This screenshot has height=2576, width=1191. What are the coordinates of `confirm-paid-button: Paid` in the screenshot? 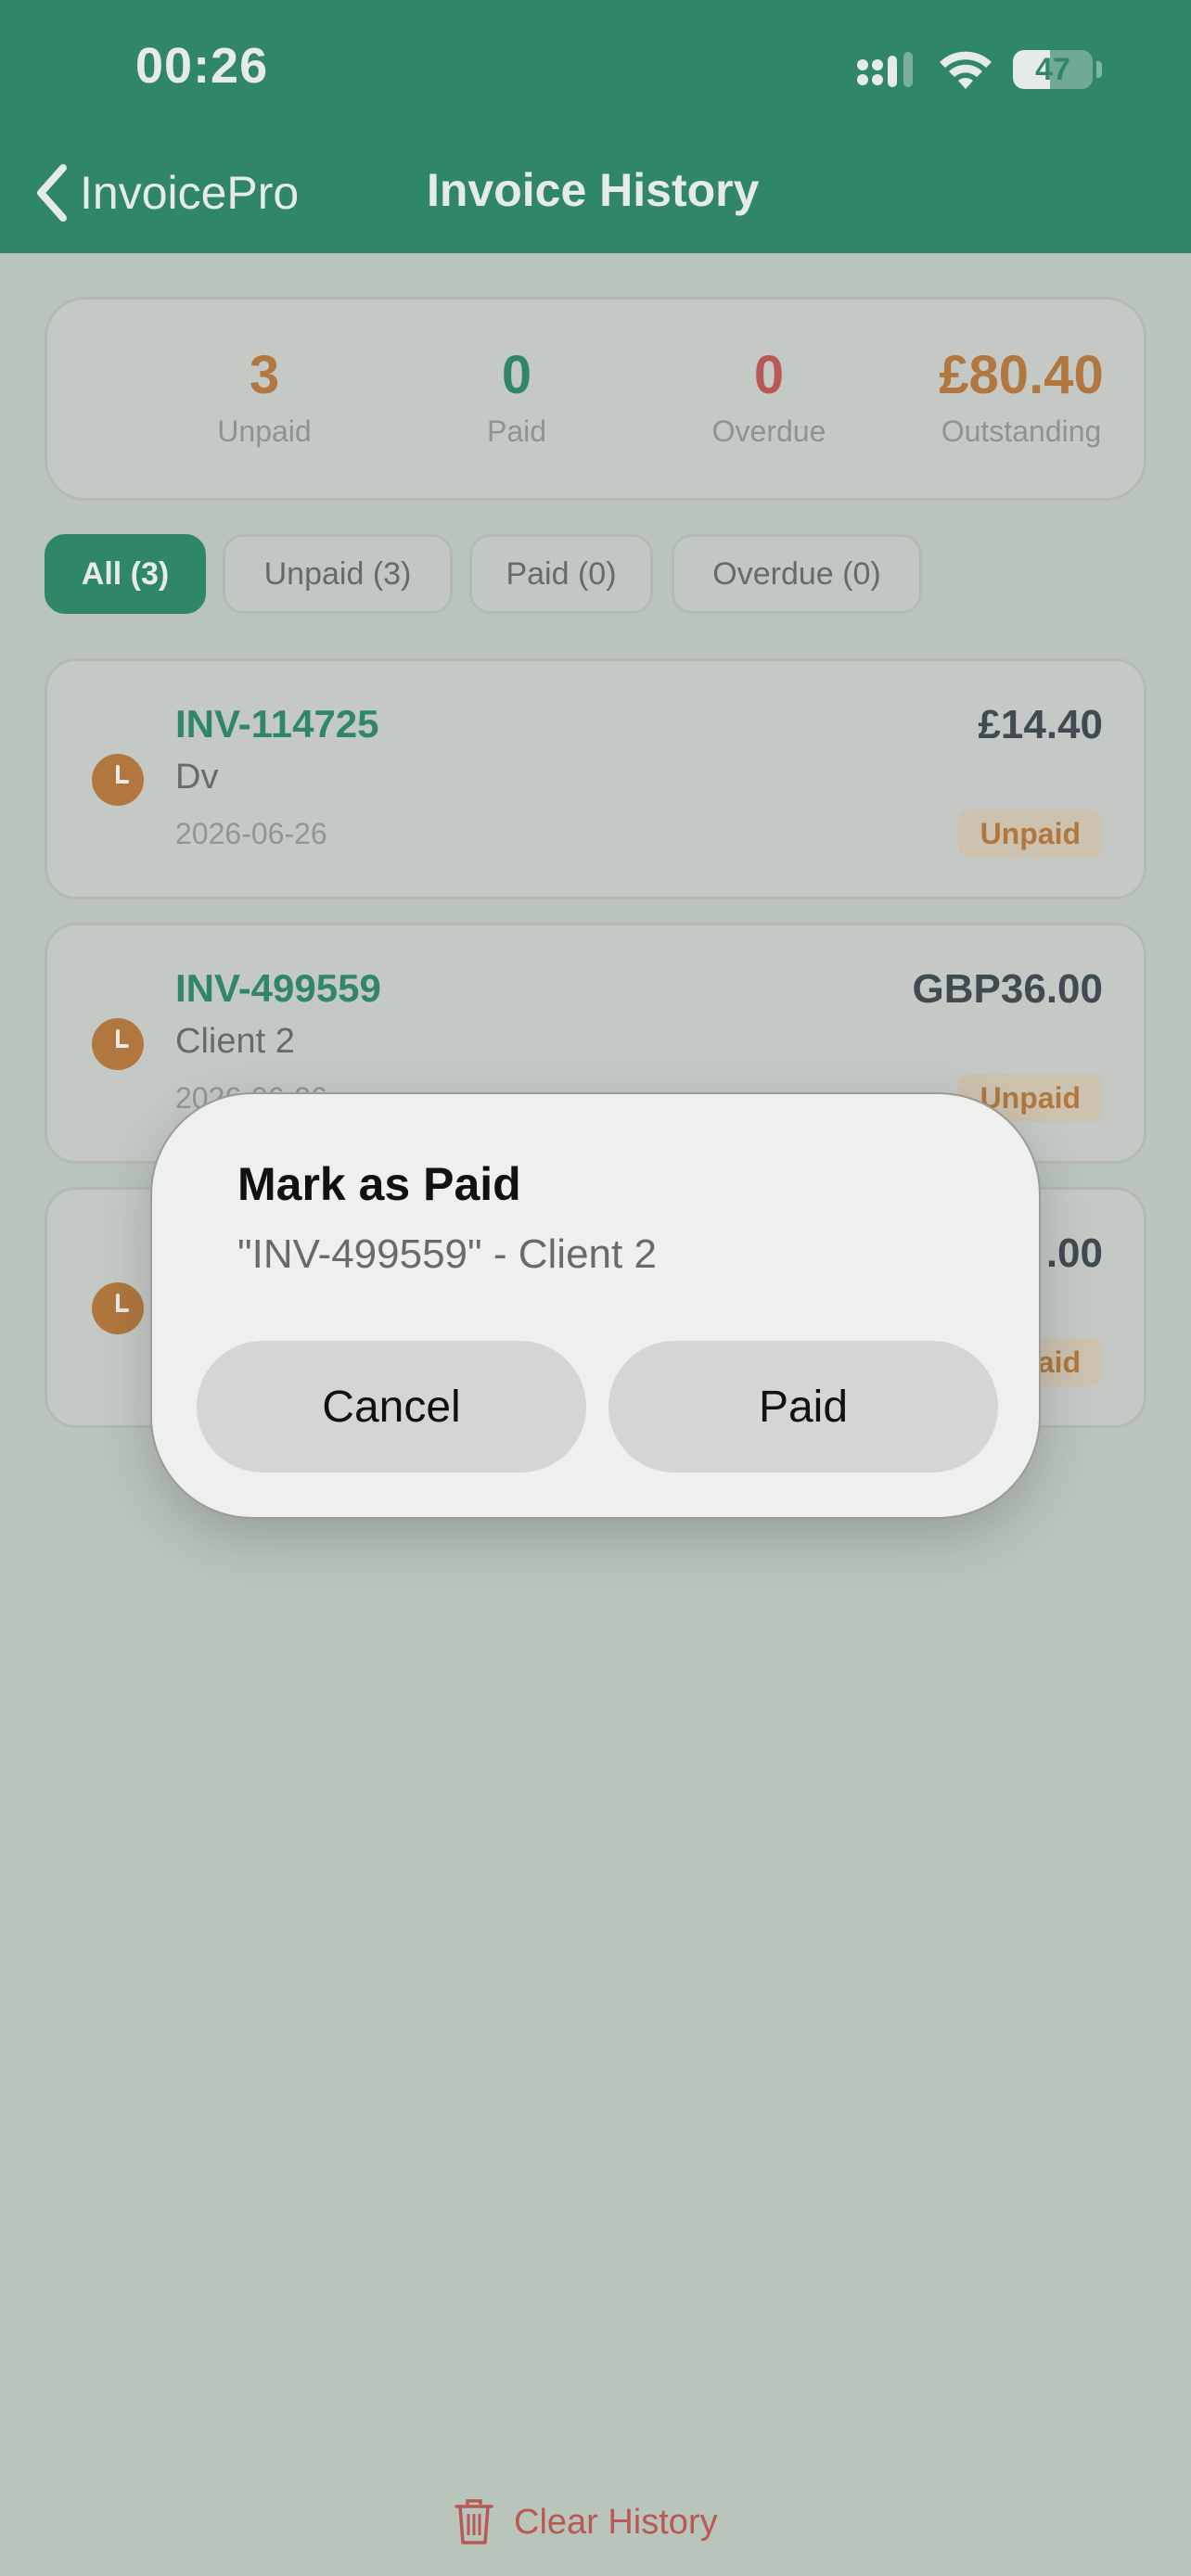 It's located at (803, 1407).